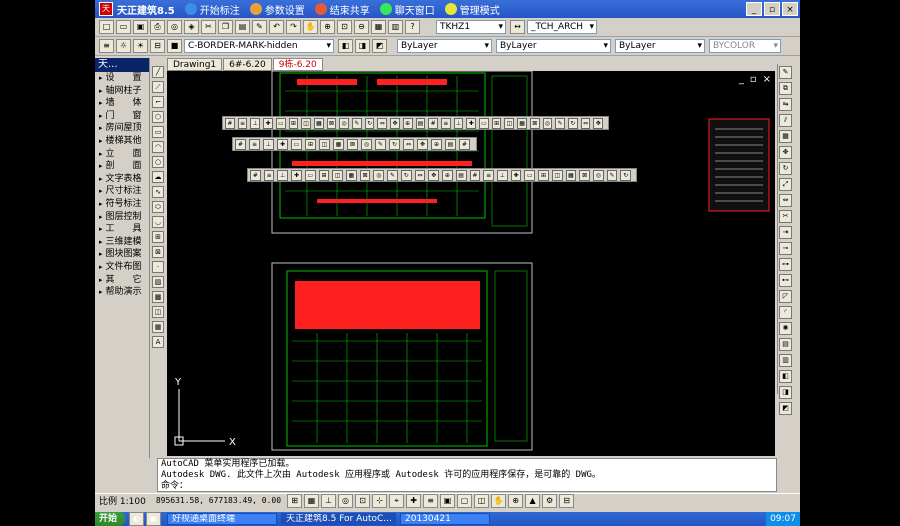 The height and width of the screenshot is (526, 900). I want to click on undo-icon: ↶, so click(276, 27).